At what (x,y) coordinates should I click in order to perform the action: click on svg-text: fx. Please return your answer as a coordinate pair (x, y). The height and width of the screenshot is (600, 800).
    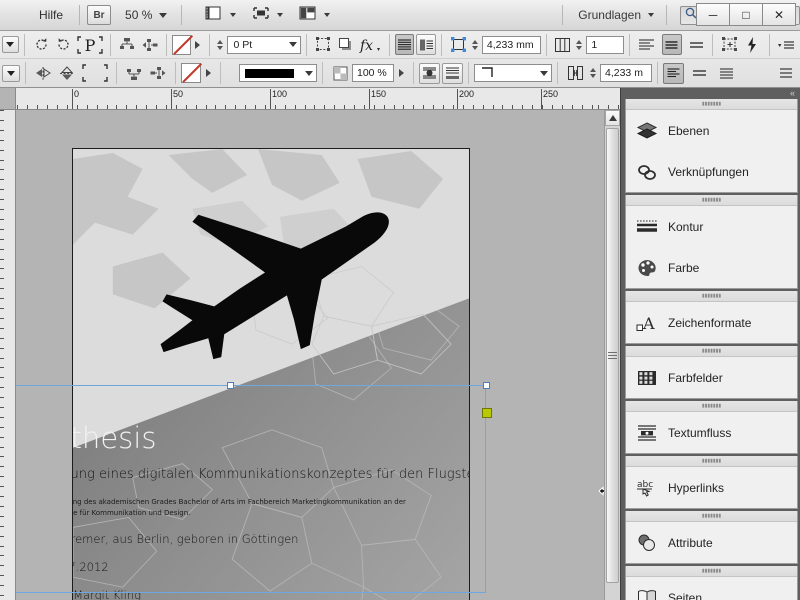
    Looking at the image, I should click on (366, 46).